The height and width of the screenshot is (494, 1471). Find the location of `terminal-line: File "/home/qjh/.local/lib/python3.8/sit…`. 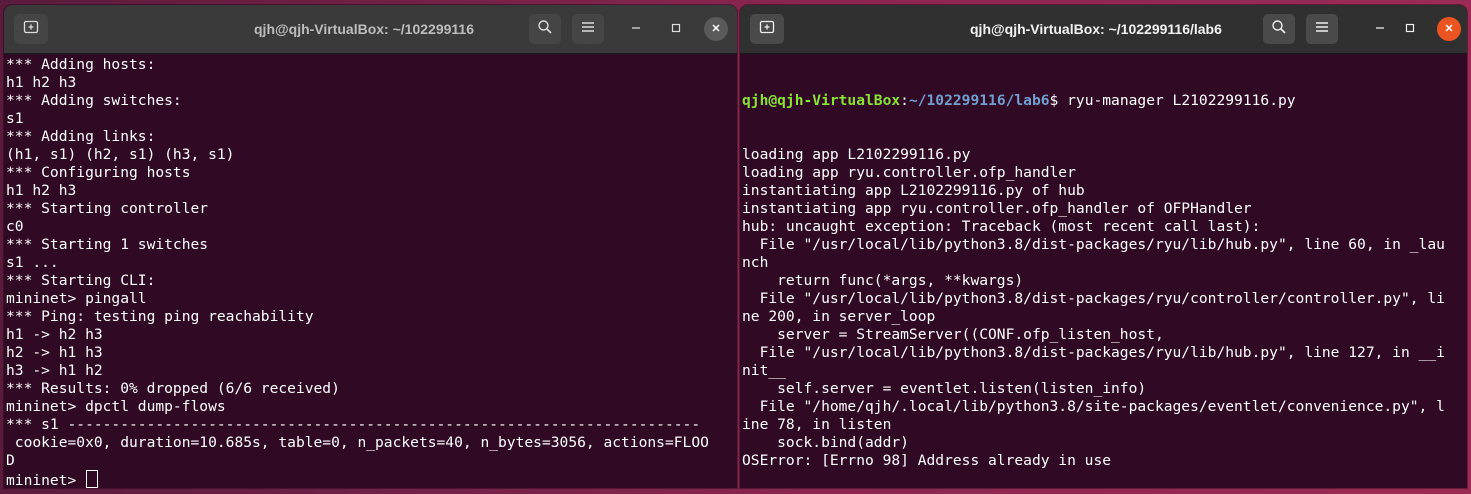

terminal-line: File "/home/qjh/.local/lib/python3.8/sit… is located at coordinates (1093, 406).